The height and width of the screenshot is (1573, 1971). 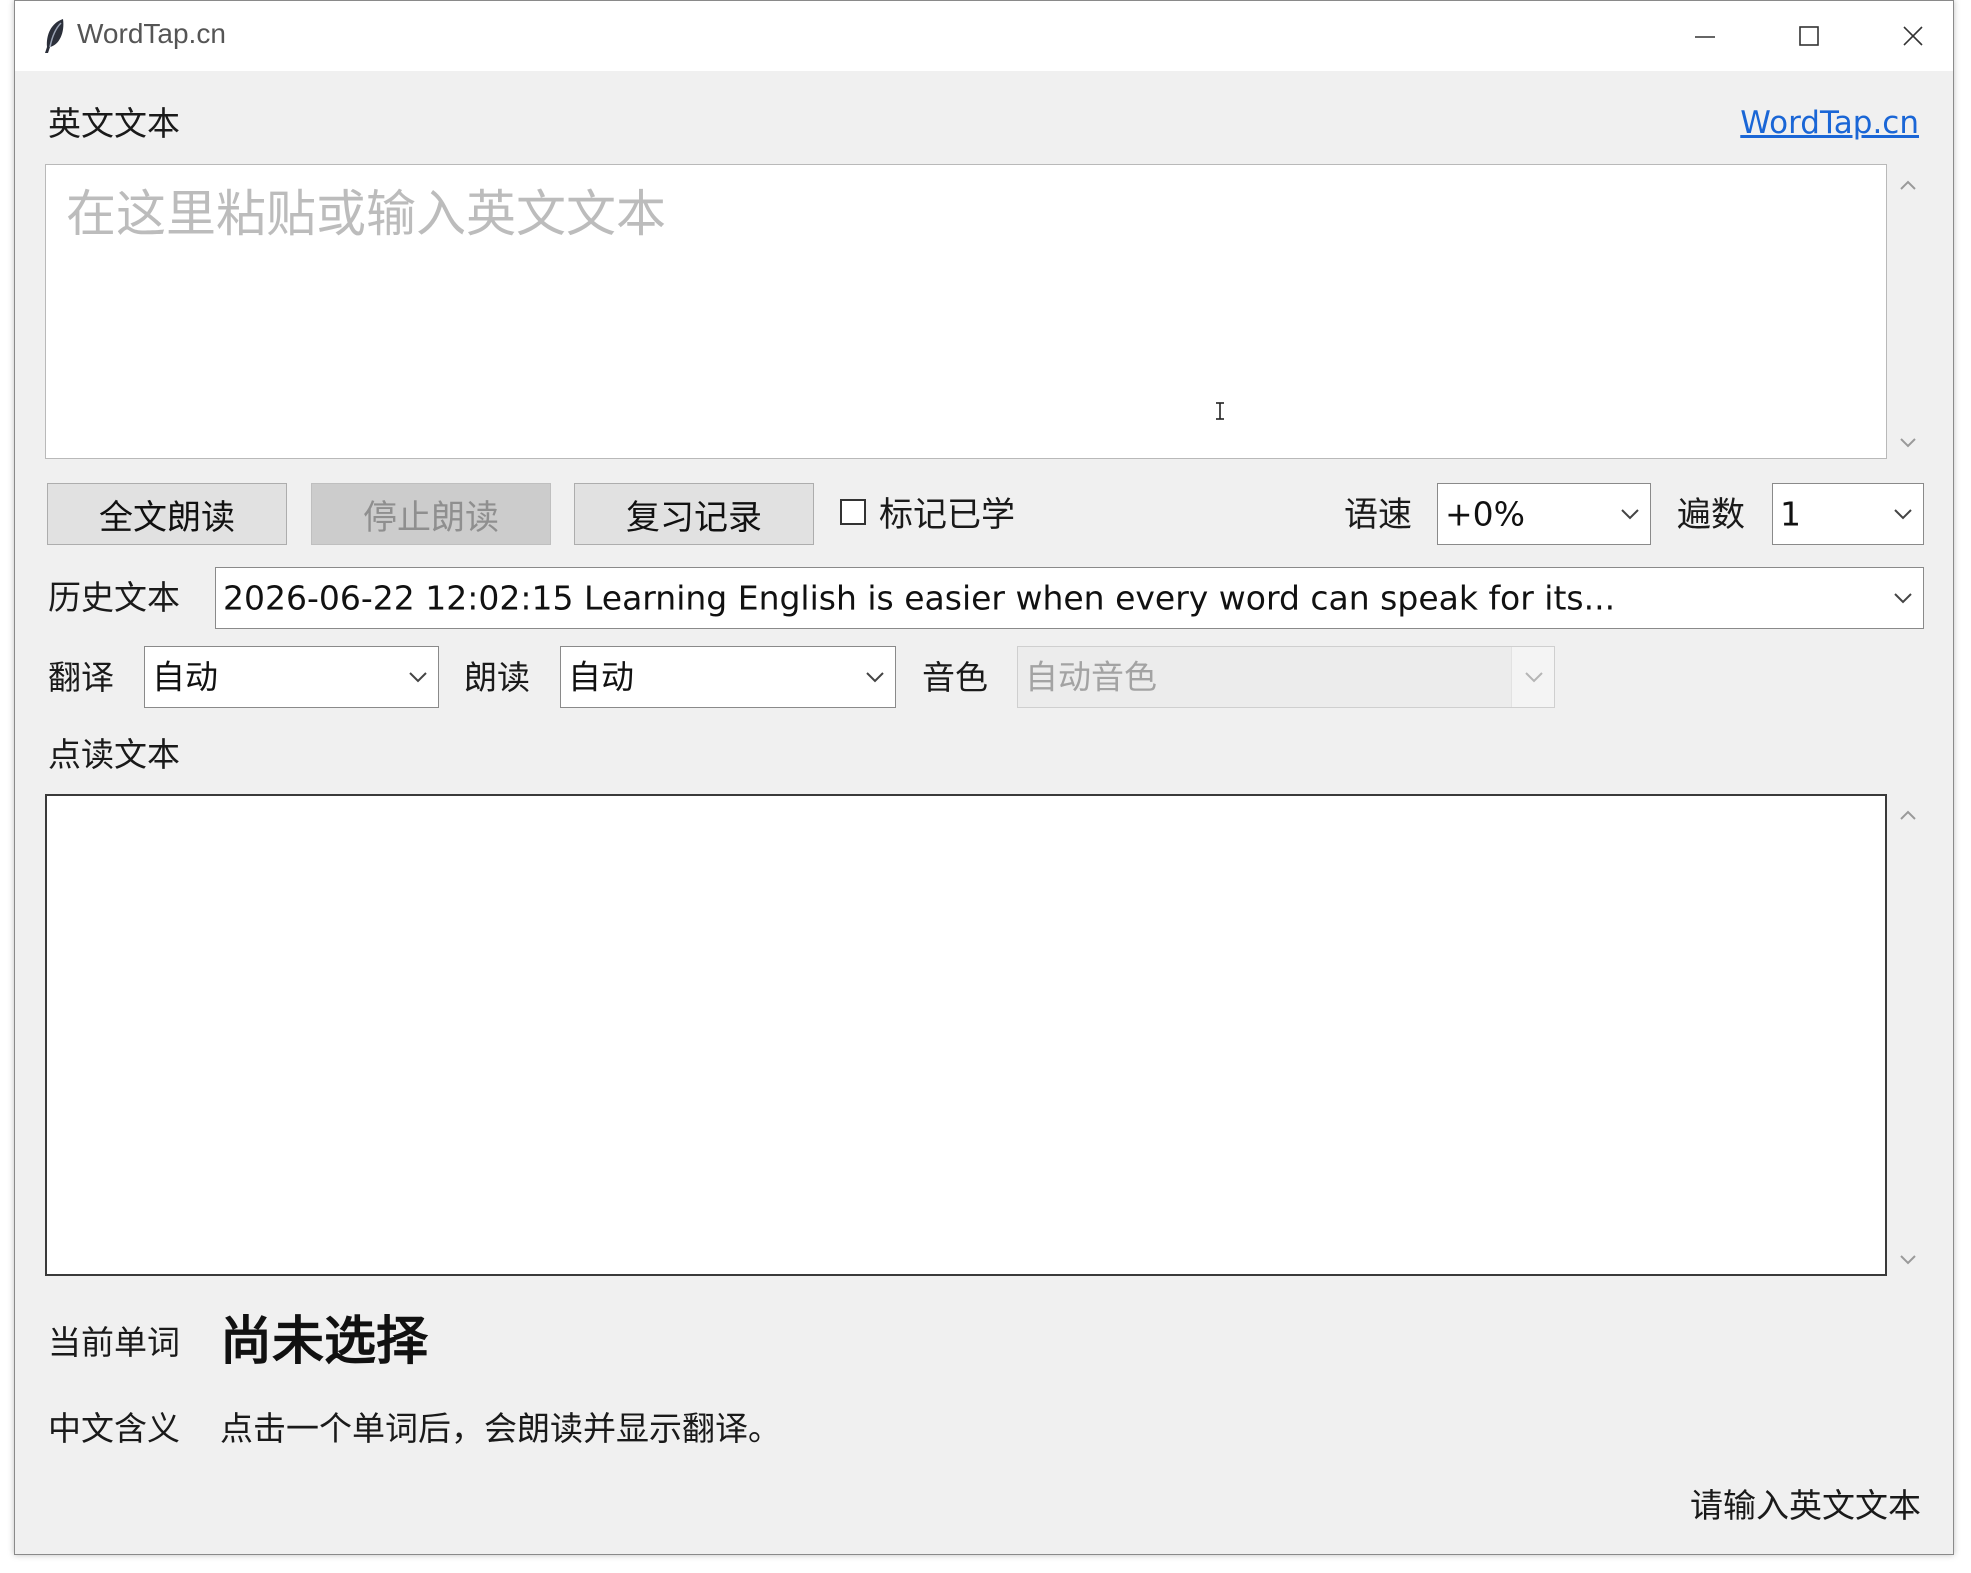 I want to click on current-word-value: 尚未选择, so click(x=324, y=1342).